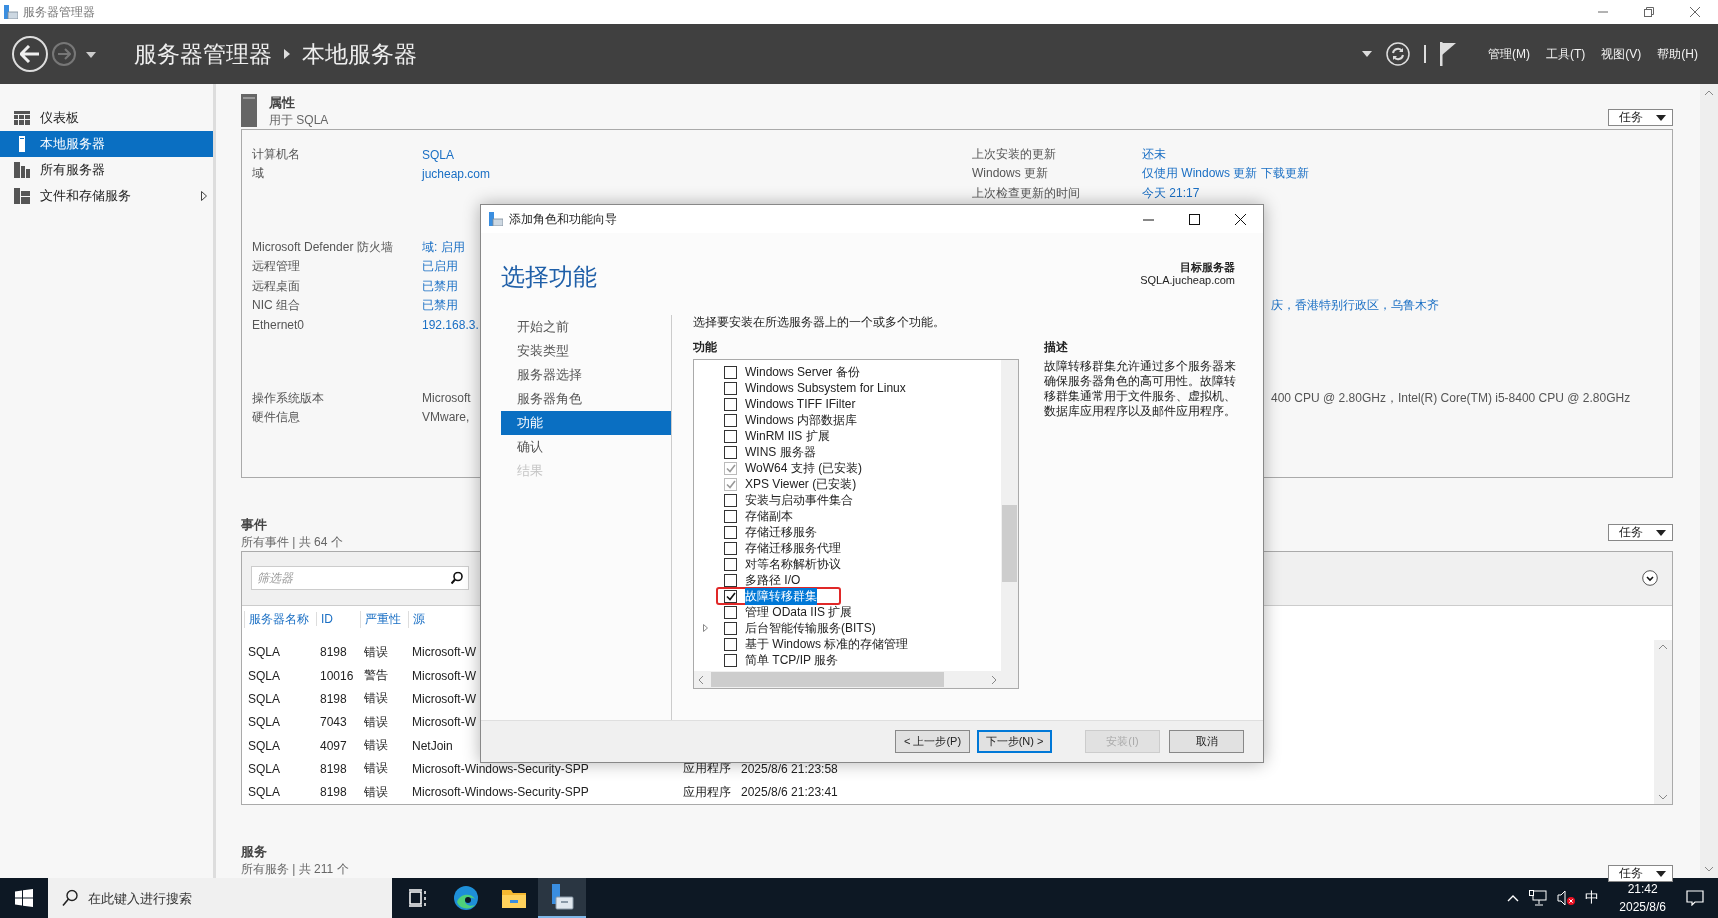 The width and height of the screenshot is (1718, 918). Describe the element at coordinates (360, 578) in the screenshot. I see `filter-field: 筛选器` at that location.